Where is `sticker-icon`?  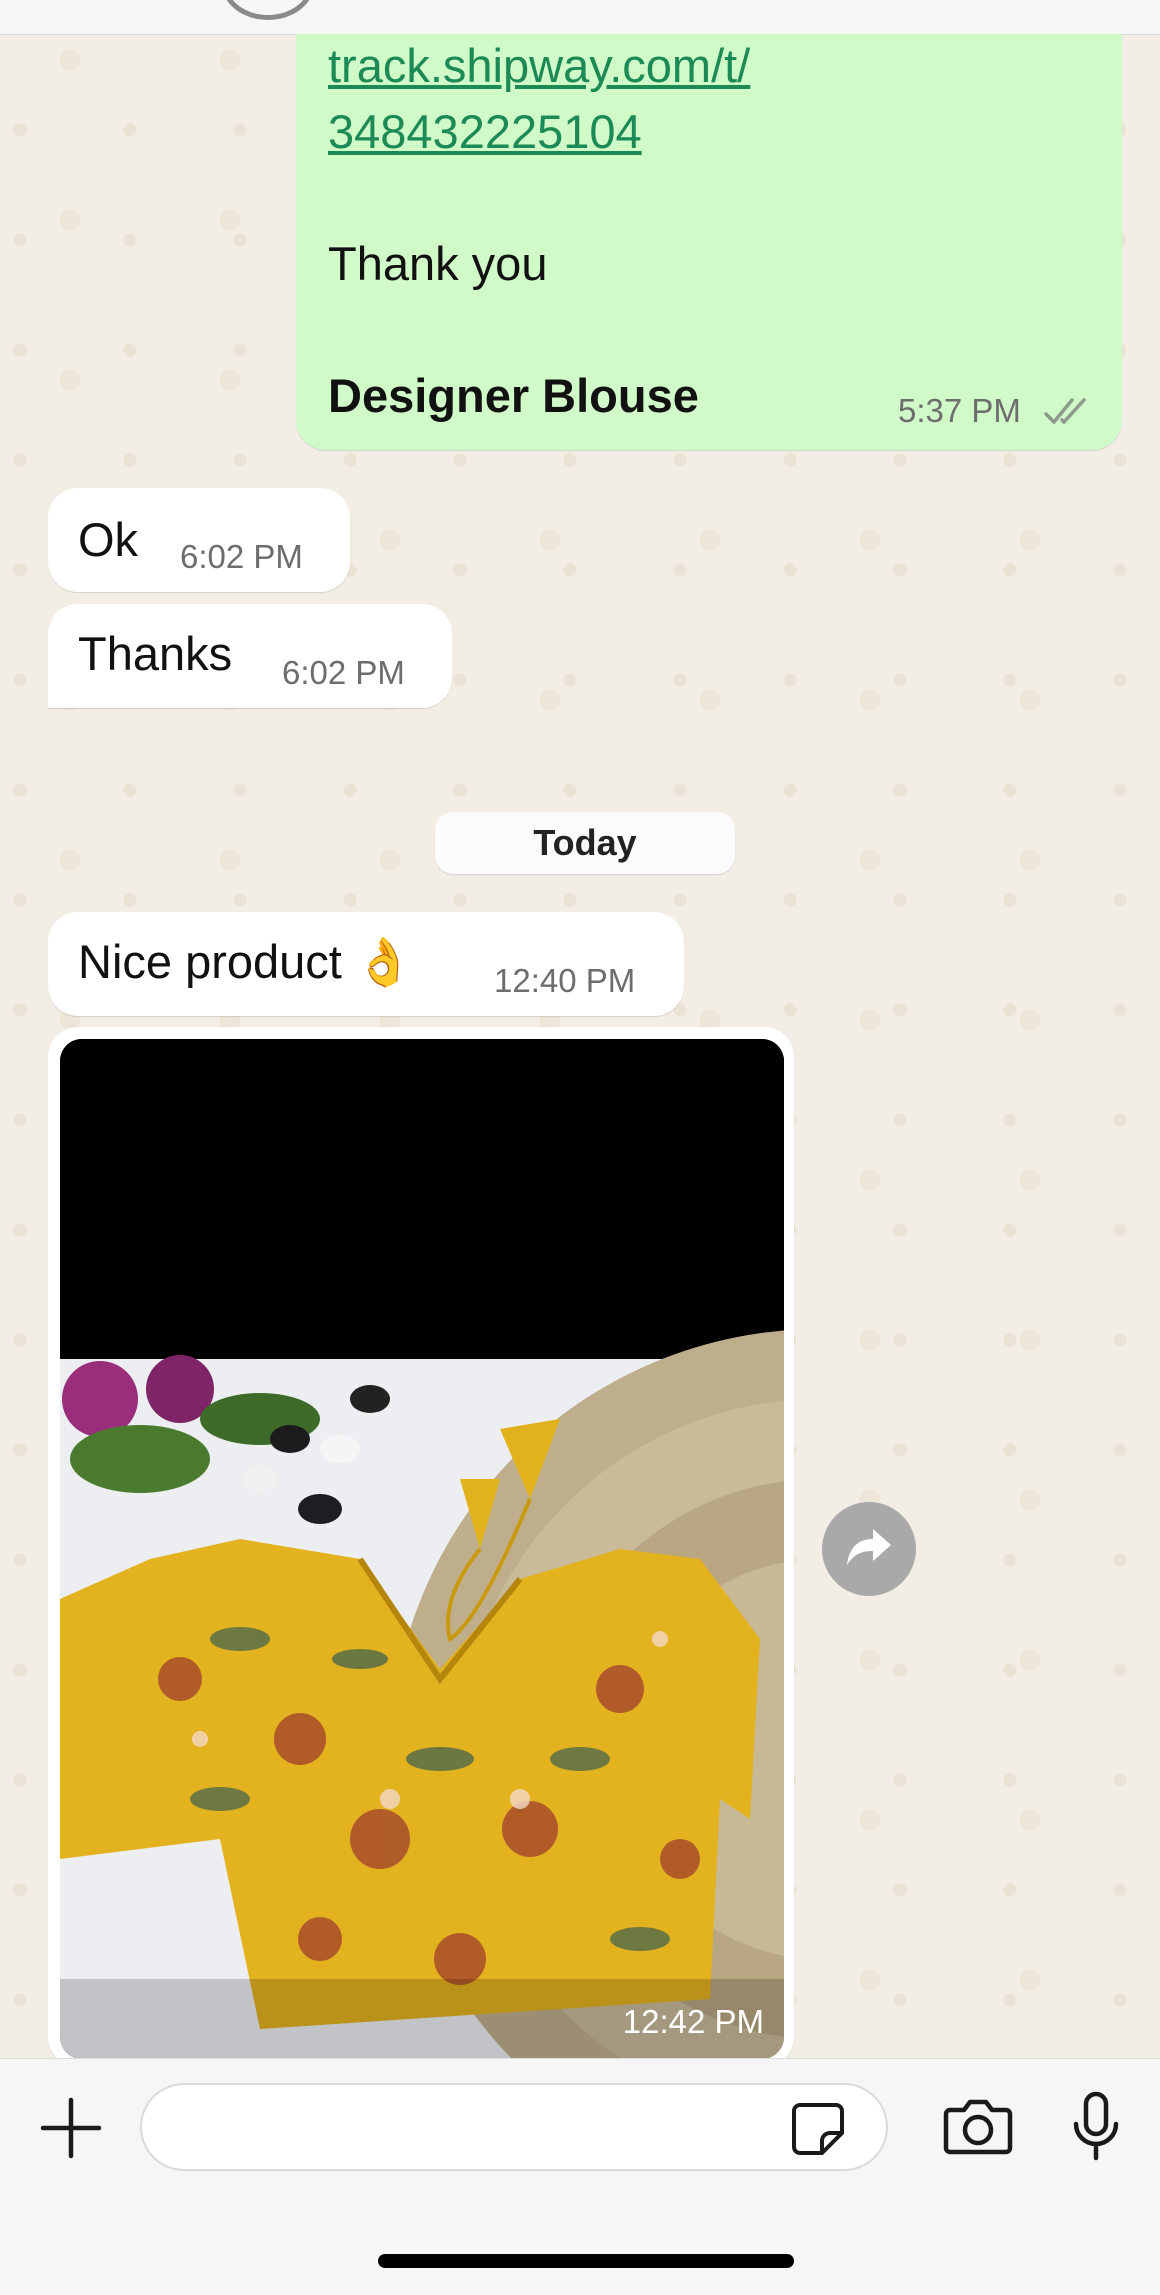
sticker-icon is located at coordinates (818, 2129).